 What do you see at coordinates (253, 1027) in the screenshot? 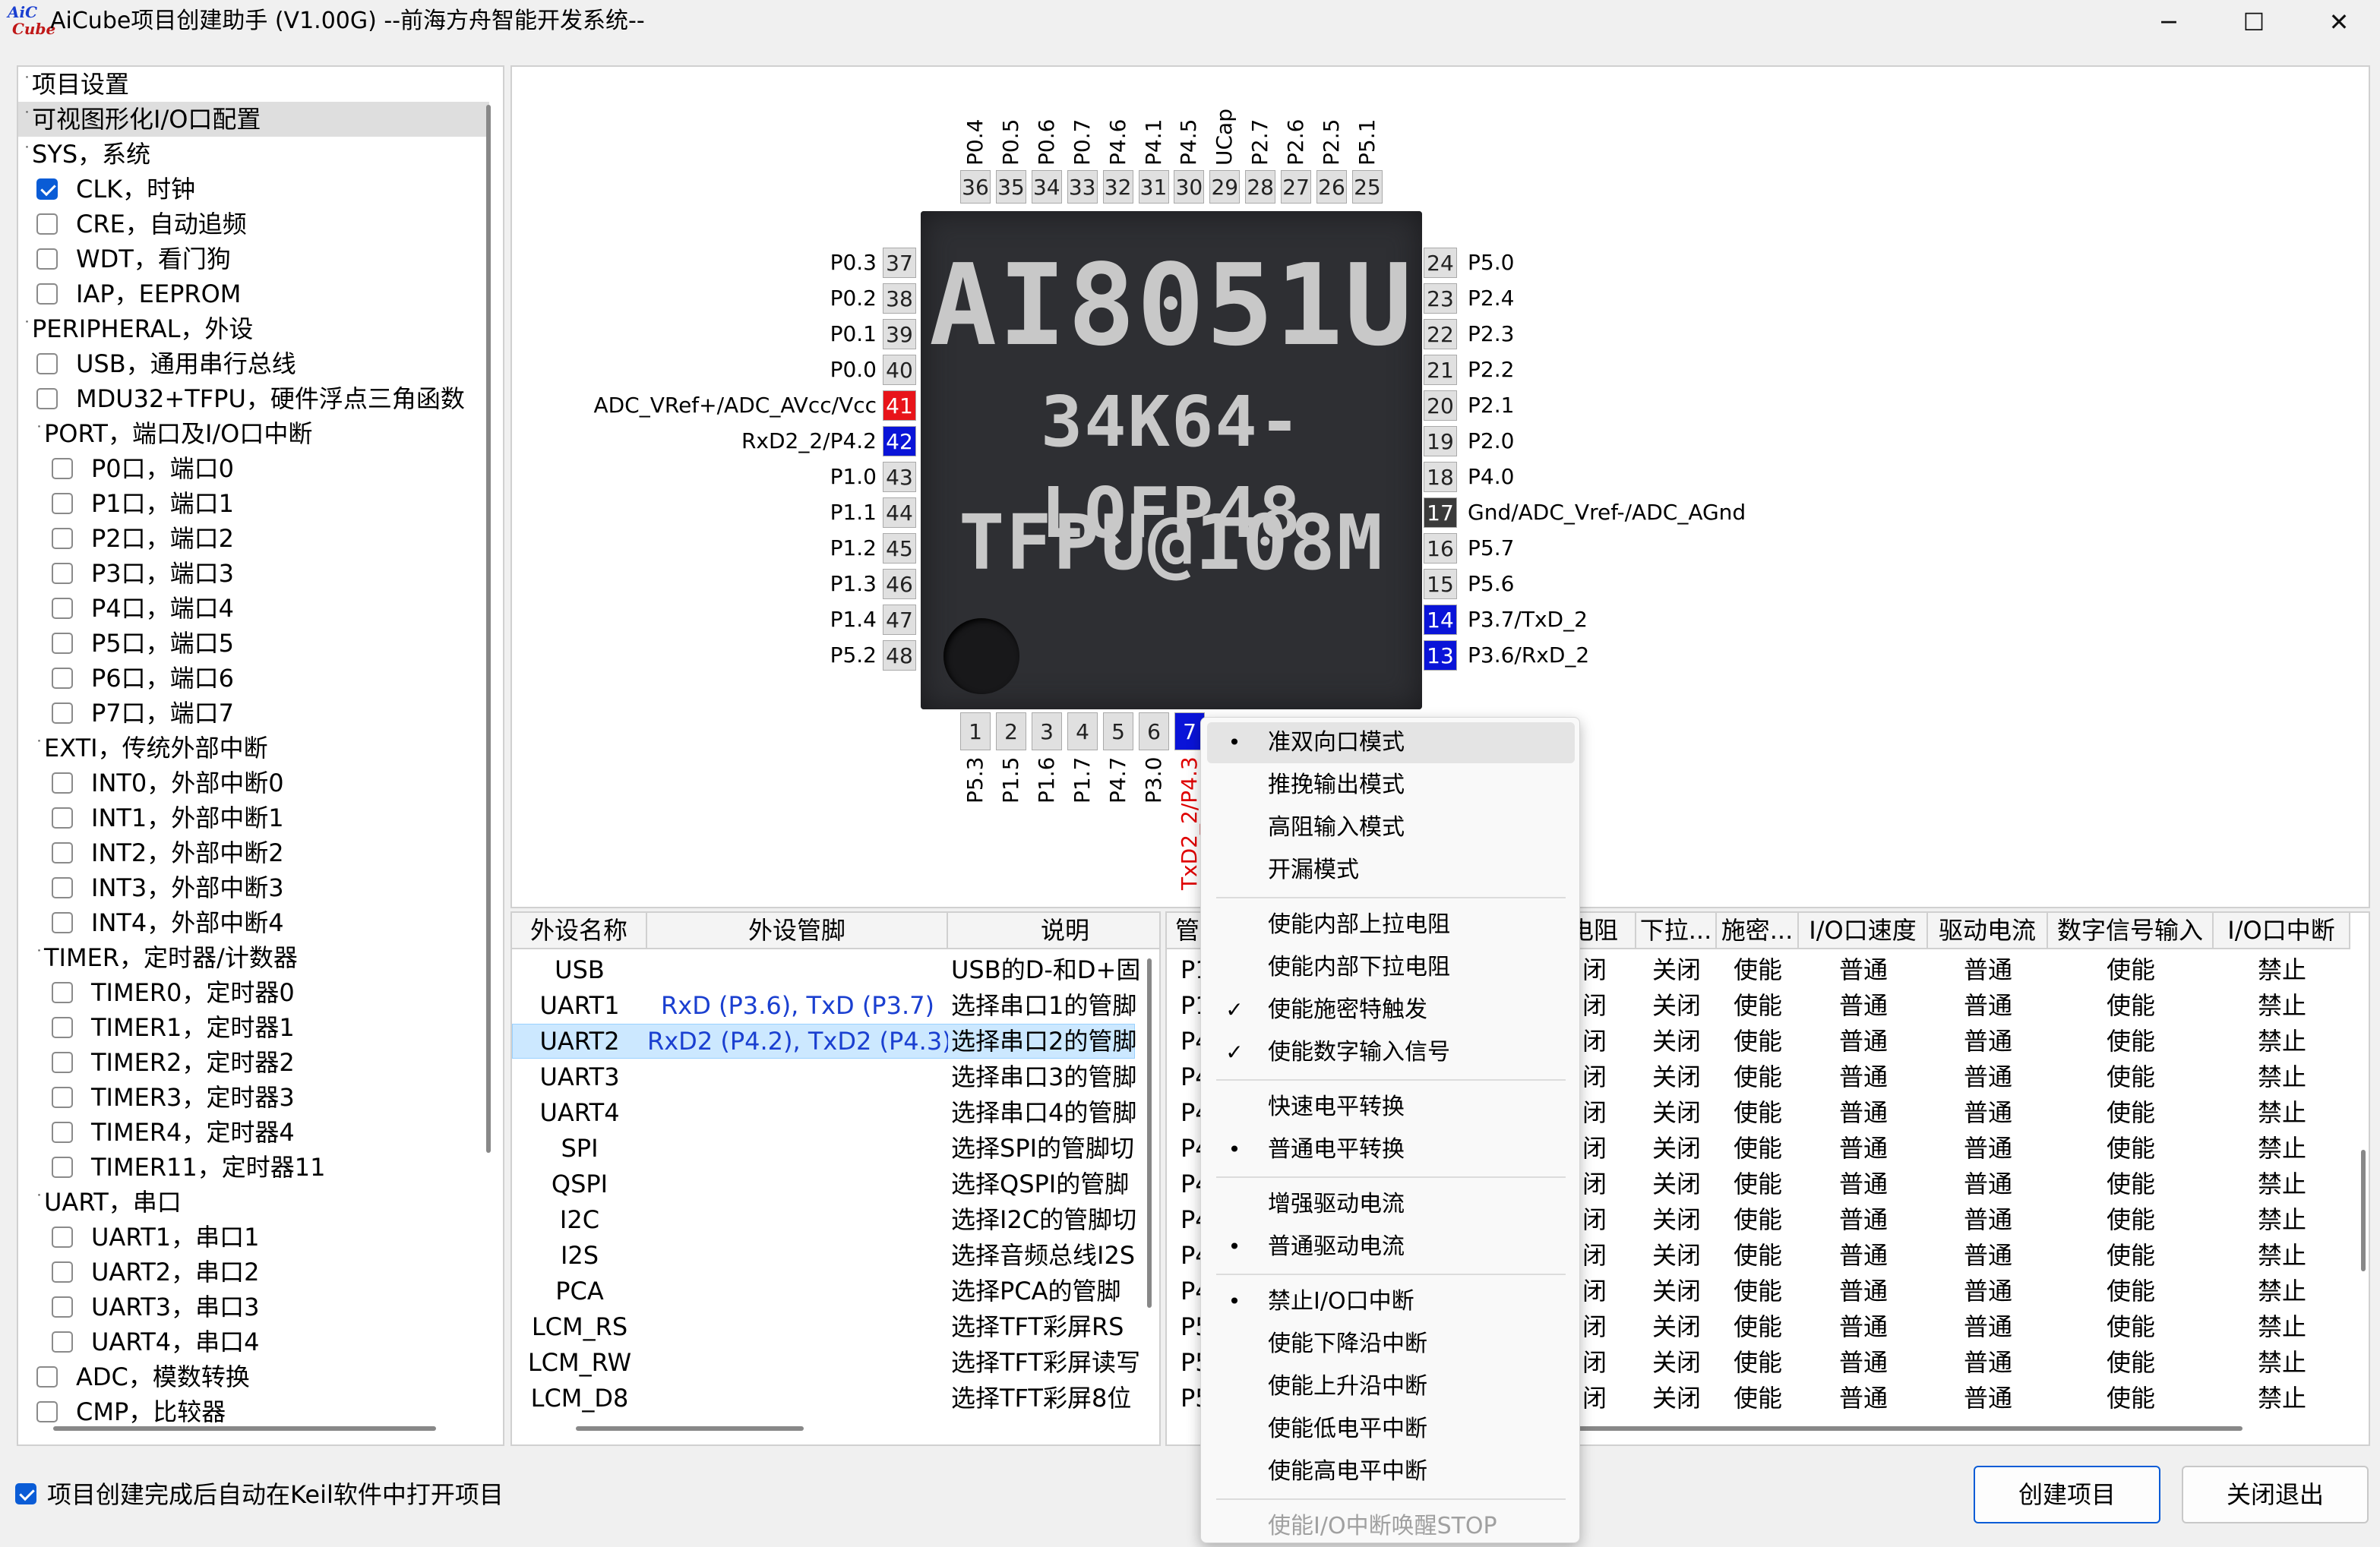
I see `tree-item: TIMER1，定时器1` at bounding box center [253, 1027].